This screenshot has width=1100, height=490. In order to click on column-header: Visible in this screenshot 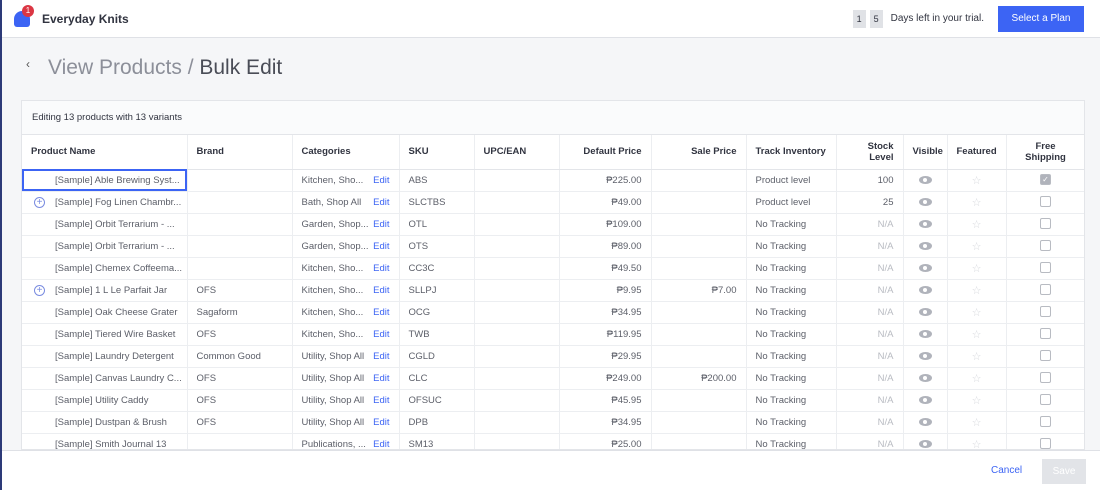, I will do `click(925, 152)`.